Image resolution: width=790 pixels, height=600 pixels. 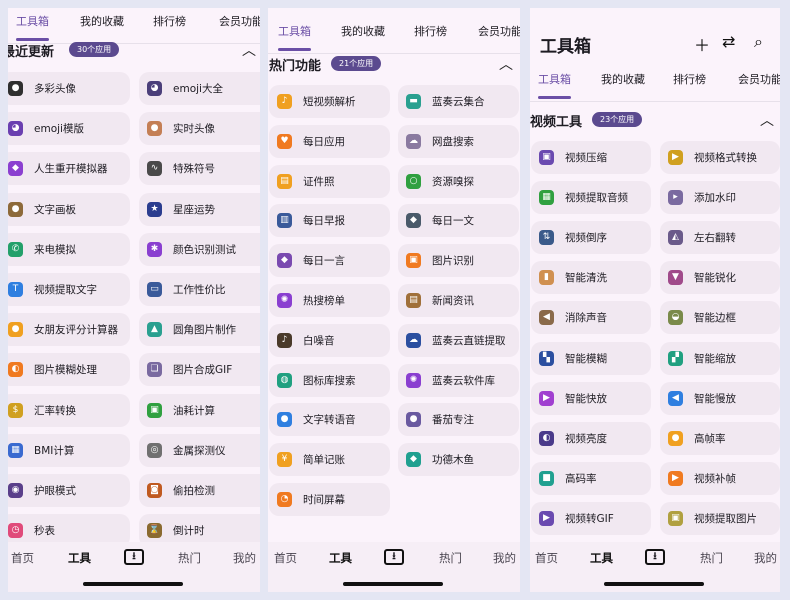 I want to click on tool-card: ● 女朋友评分计算器, so click(x=69, y=330).